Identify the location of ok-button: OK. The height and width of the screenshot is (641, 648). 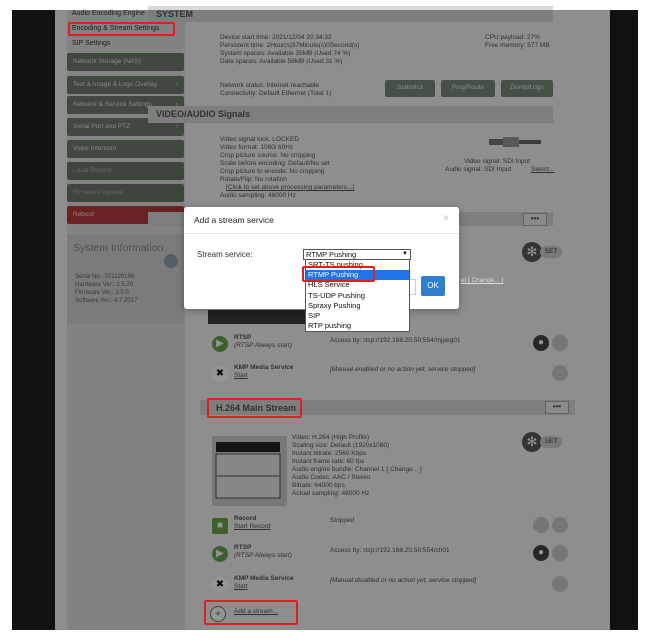
(433, 286).